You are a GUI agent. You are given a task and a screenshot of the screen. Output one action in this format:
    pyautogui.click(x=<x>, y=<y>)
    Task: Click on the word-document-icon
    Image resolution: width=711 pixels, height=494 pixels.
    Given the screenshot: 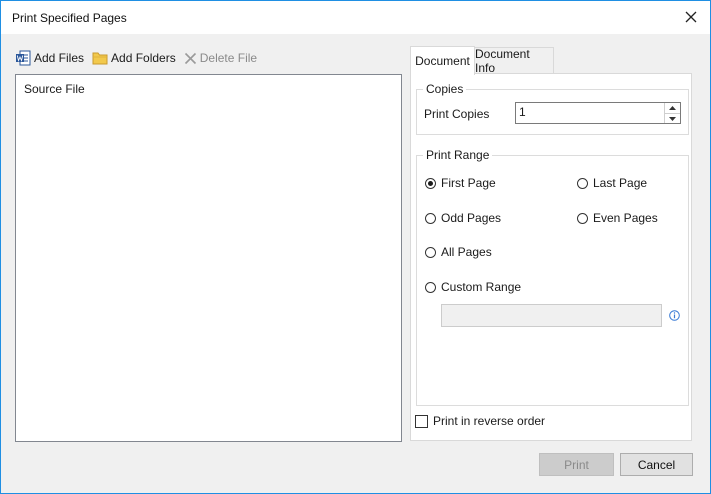 What is the action you would take?
    pyautogui.click(x=23, y=58)
    